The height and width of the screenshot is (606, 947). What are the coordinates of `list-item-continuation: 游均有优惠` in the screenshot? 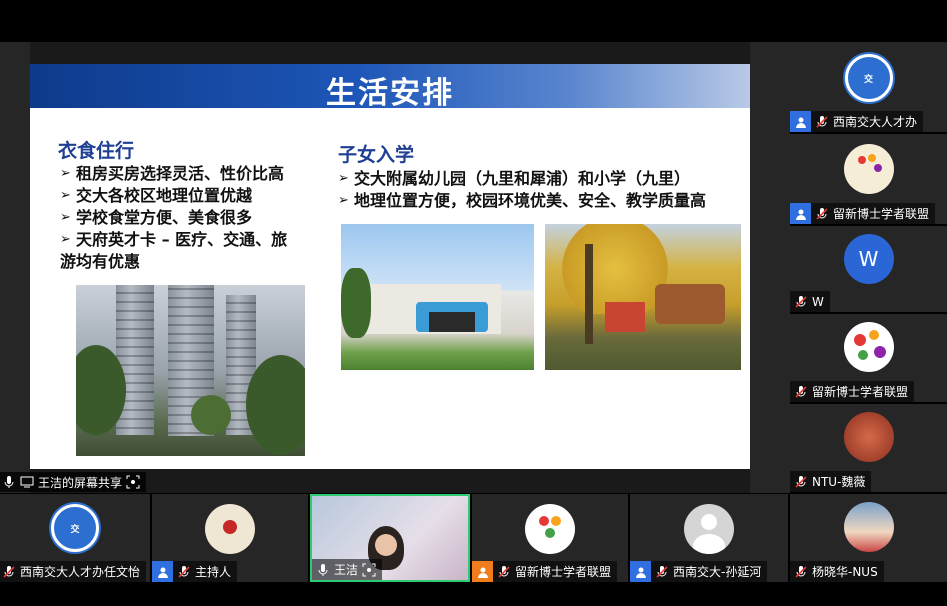 It's located at (100, 261).